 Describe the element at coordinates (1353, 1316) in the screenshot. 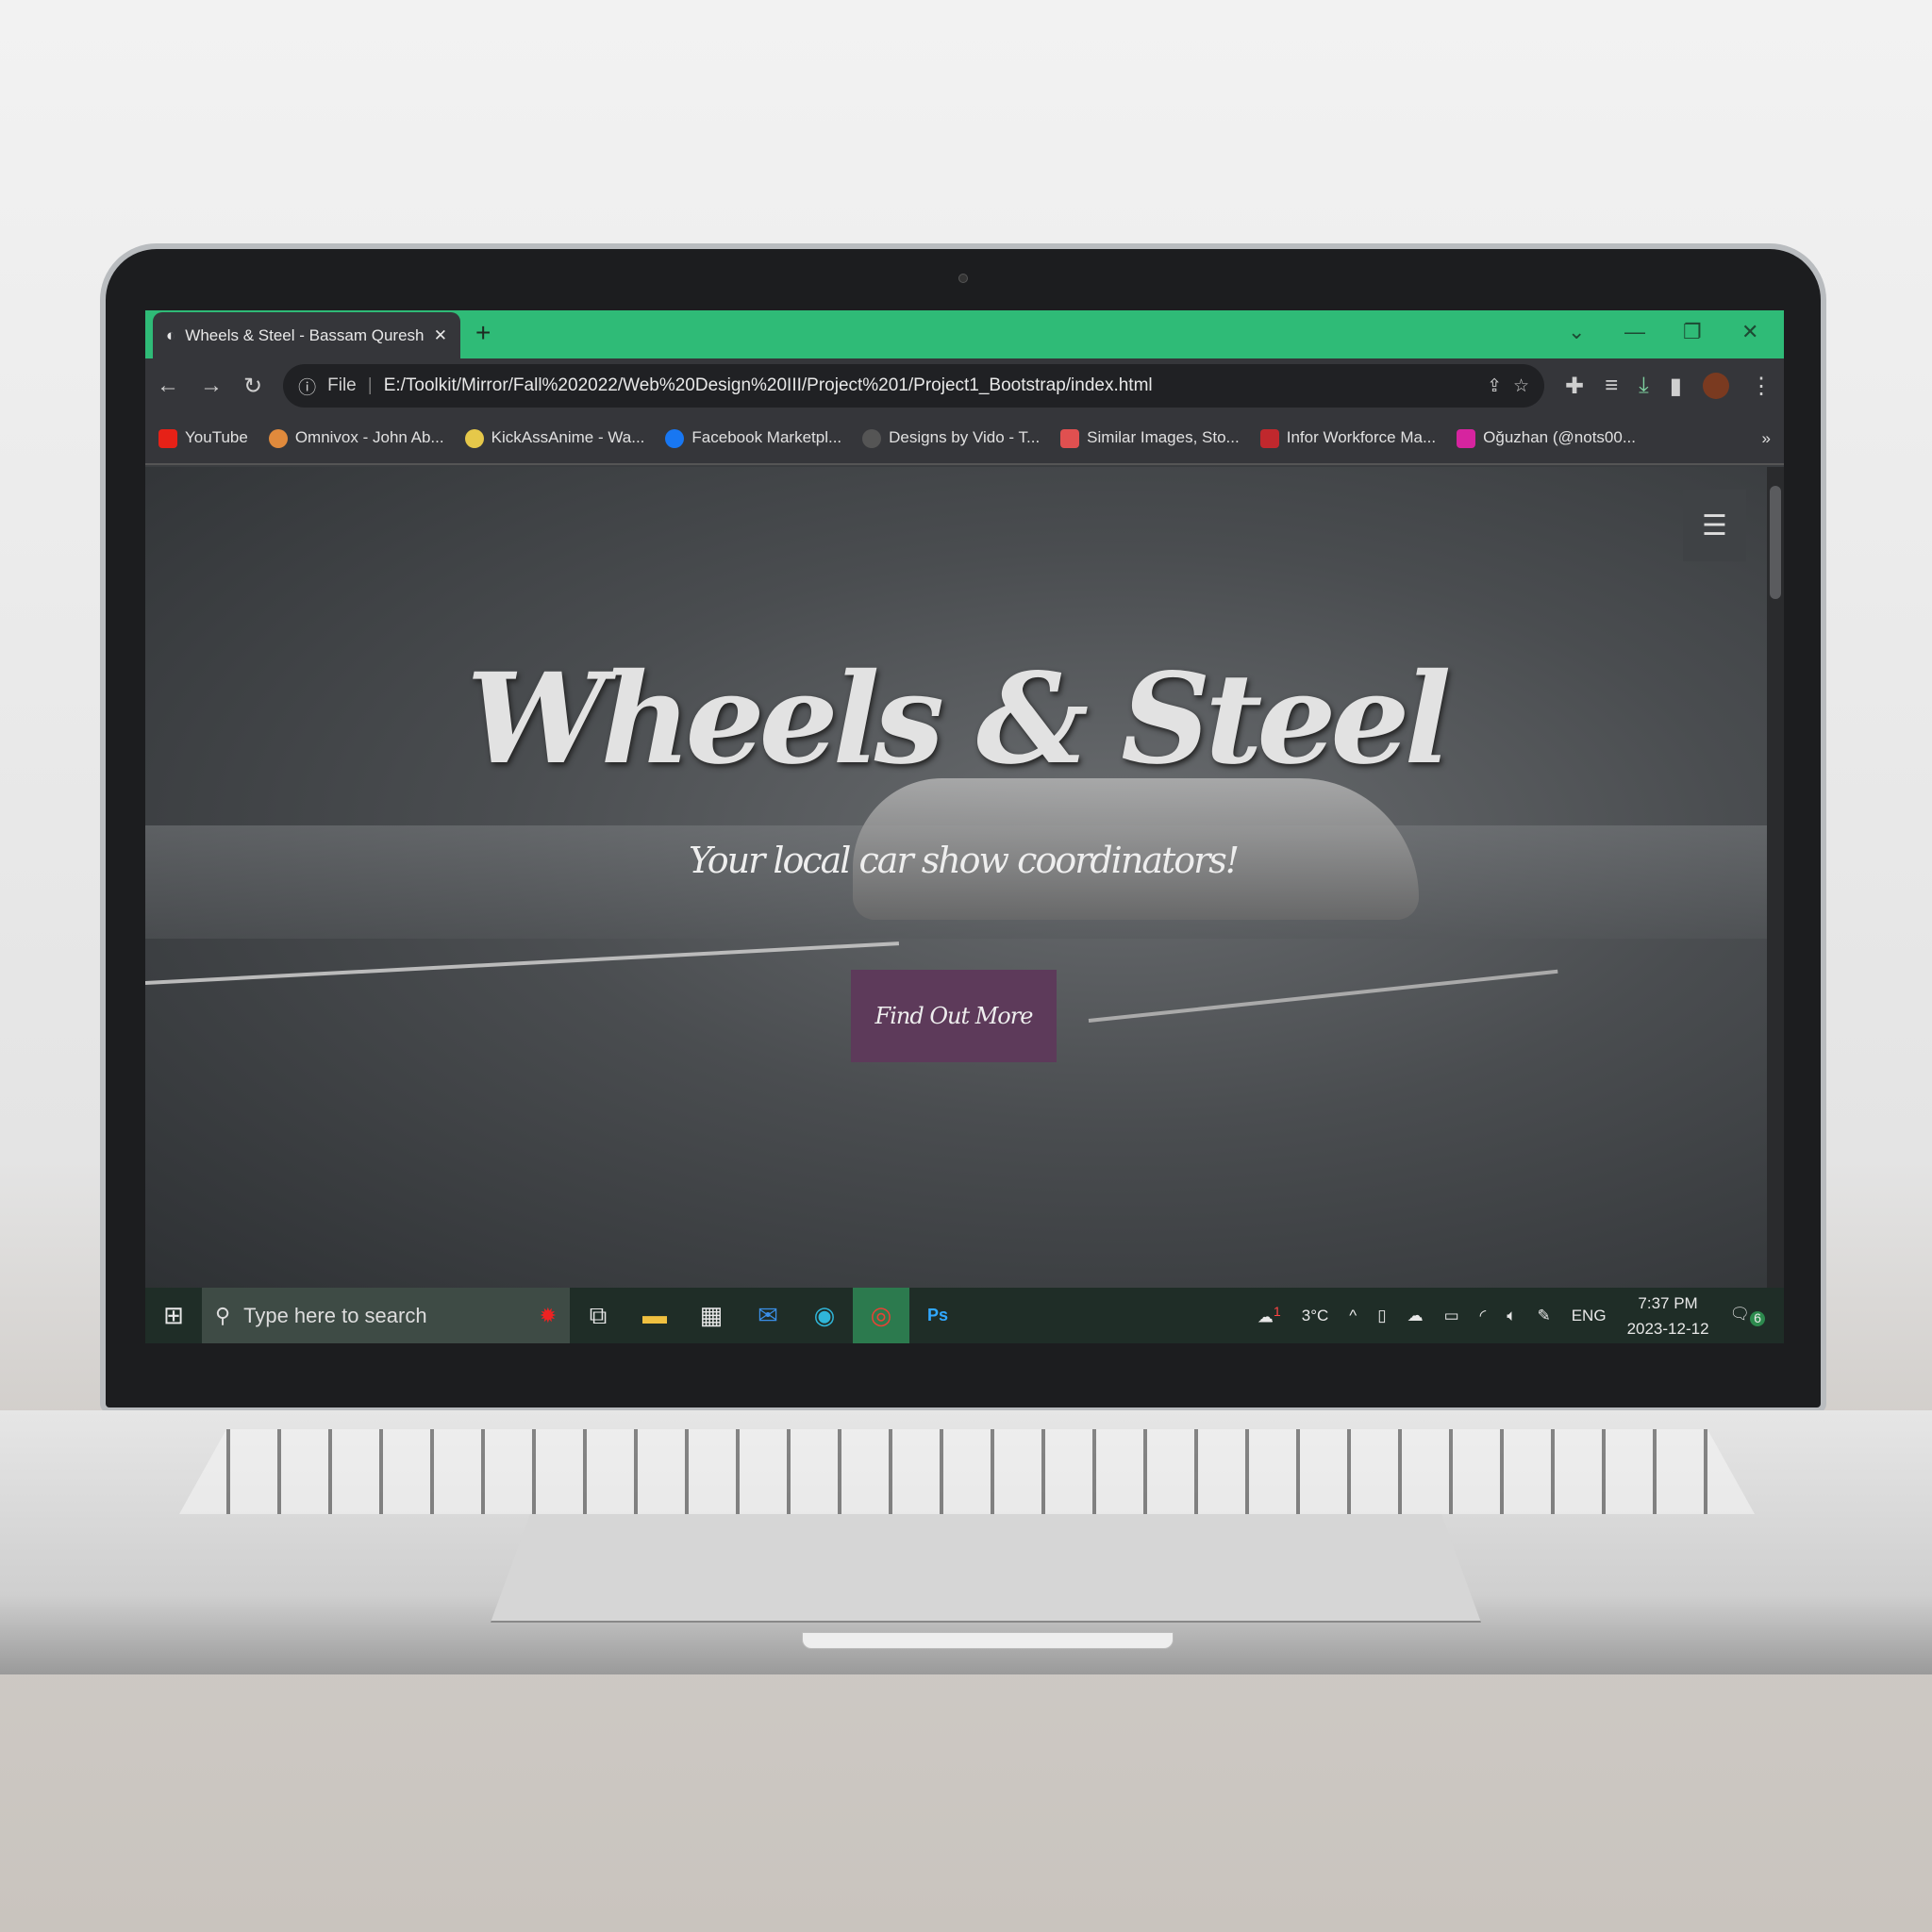

I see `chevron-up-icon: ^` at that location.